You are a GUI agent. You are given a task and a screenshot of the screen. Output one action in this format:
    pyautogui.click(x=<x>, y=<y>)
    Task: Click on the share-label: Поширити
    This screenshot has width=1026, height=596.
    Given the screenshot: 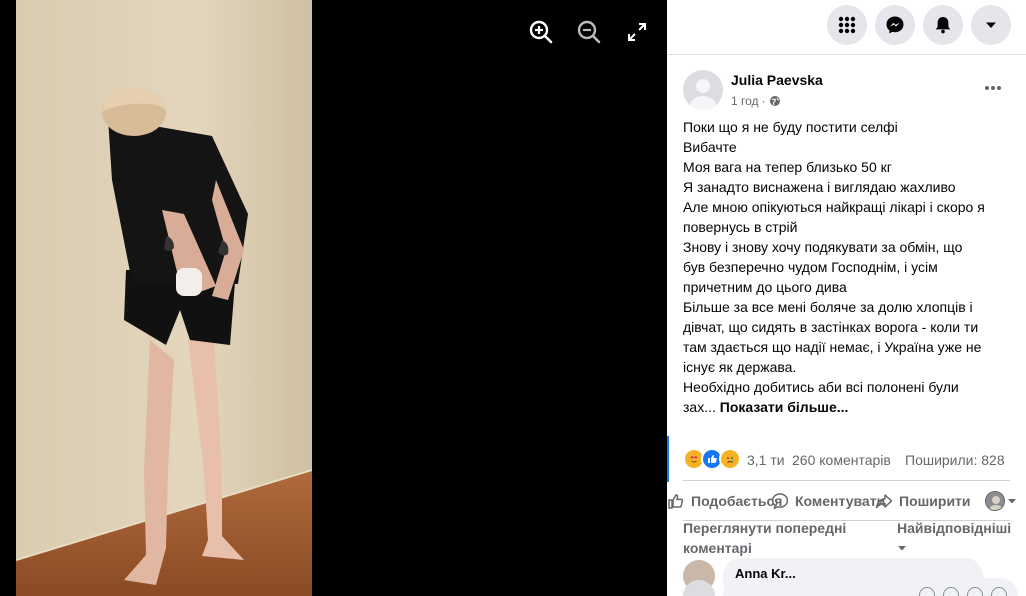 What is the action you would take?
    pyautogui.click(x=935, y=501)
    